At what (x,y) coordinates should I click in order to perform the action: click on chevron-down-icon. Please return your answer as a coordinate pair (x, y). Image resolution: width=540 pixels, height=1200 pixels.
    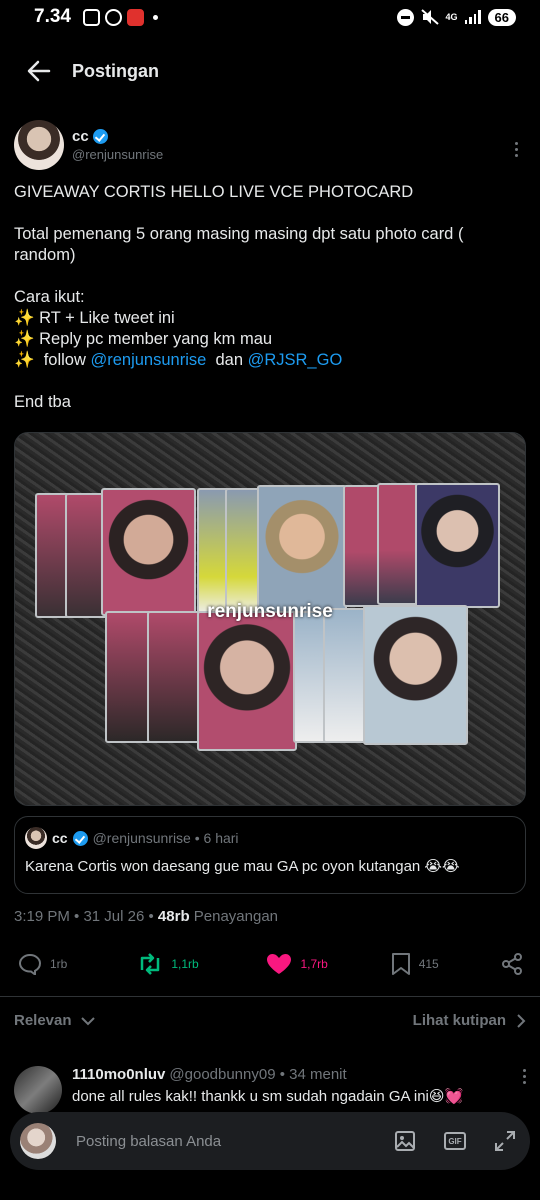
    Looking at the image, I should click on (87, 1020).